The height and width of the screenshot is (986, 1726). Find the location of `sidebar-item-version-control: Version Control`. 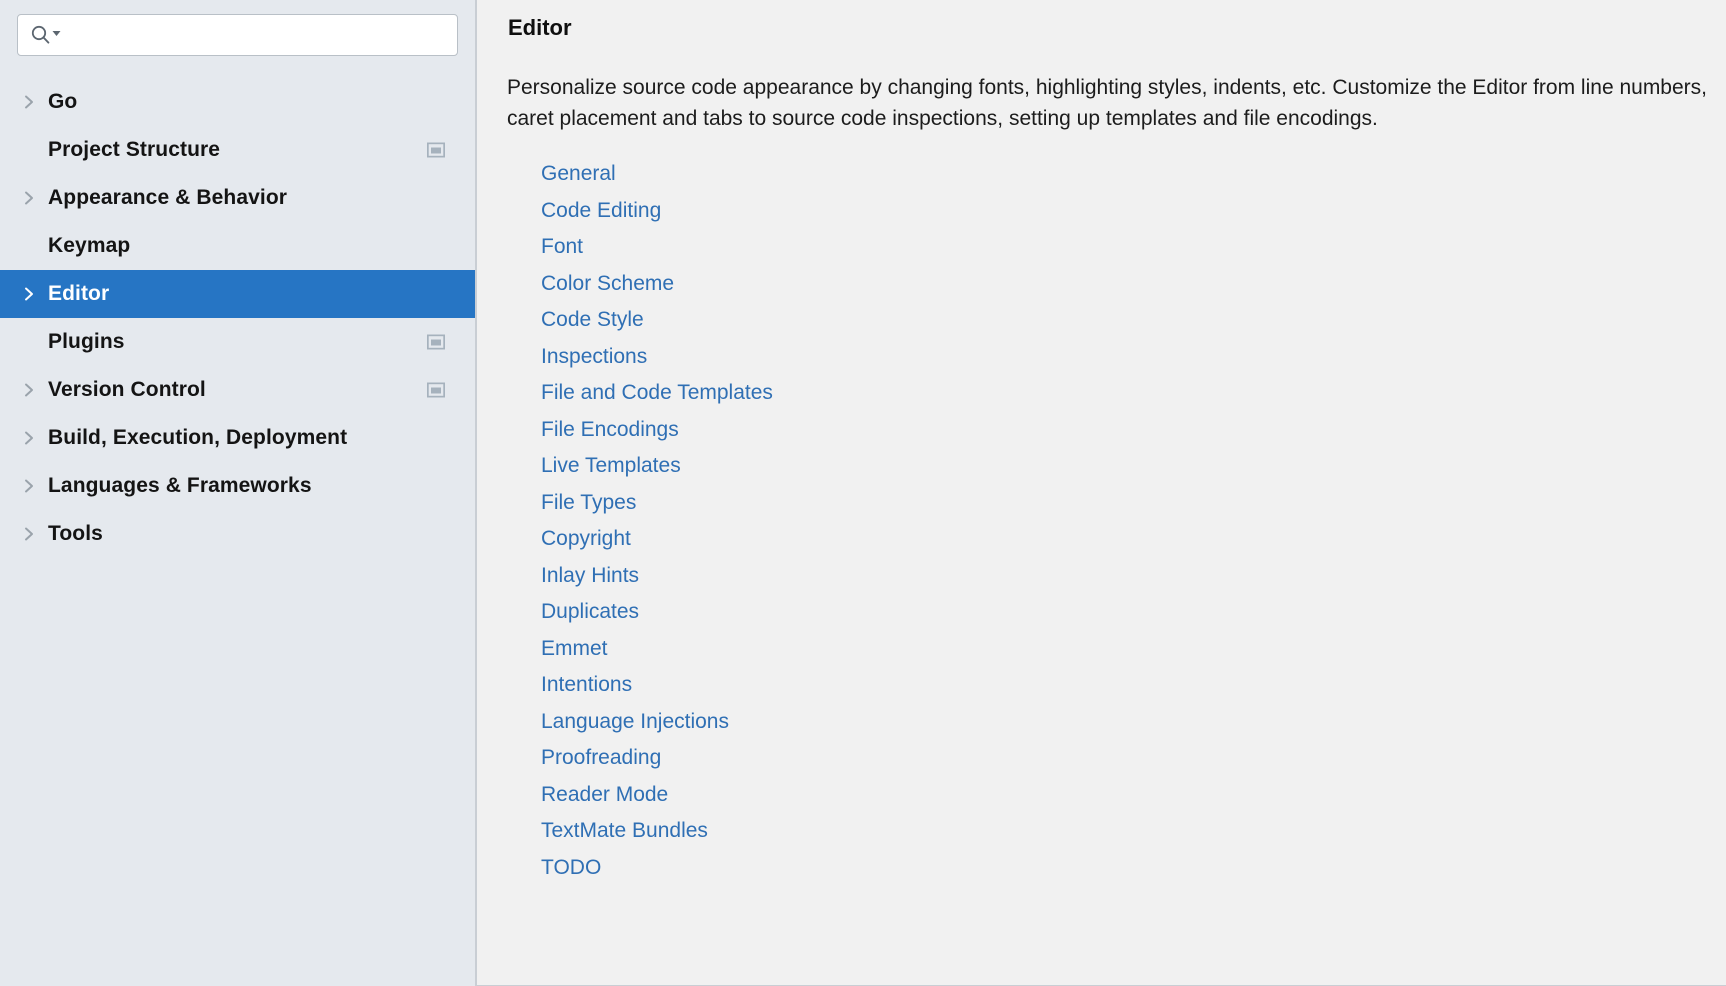

sidebar-item-version-control: Version Control is located at coordinates (237, 390).